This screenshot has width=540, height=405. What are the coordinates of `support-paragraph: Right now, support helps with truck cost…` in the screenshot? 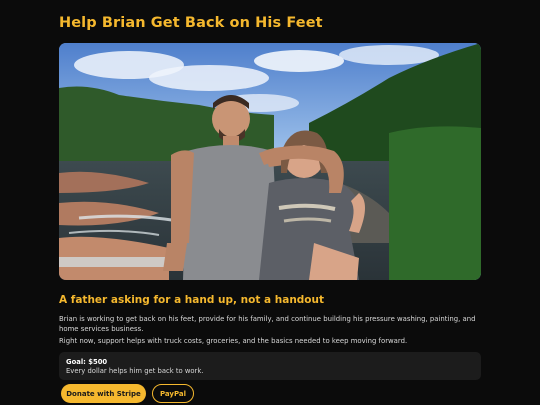 It's located at (233, 341).